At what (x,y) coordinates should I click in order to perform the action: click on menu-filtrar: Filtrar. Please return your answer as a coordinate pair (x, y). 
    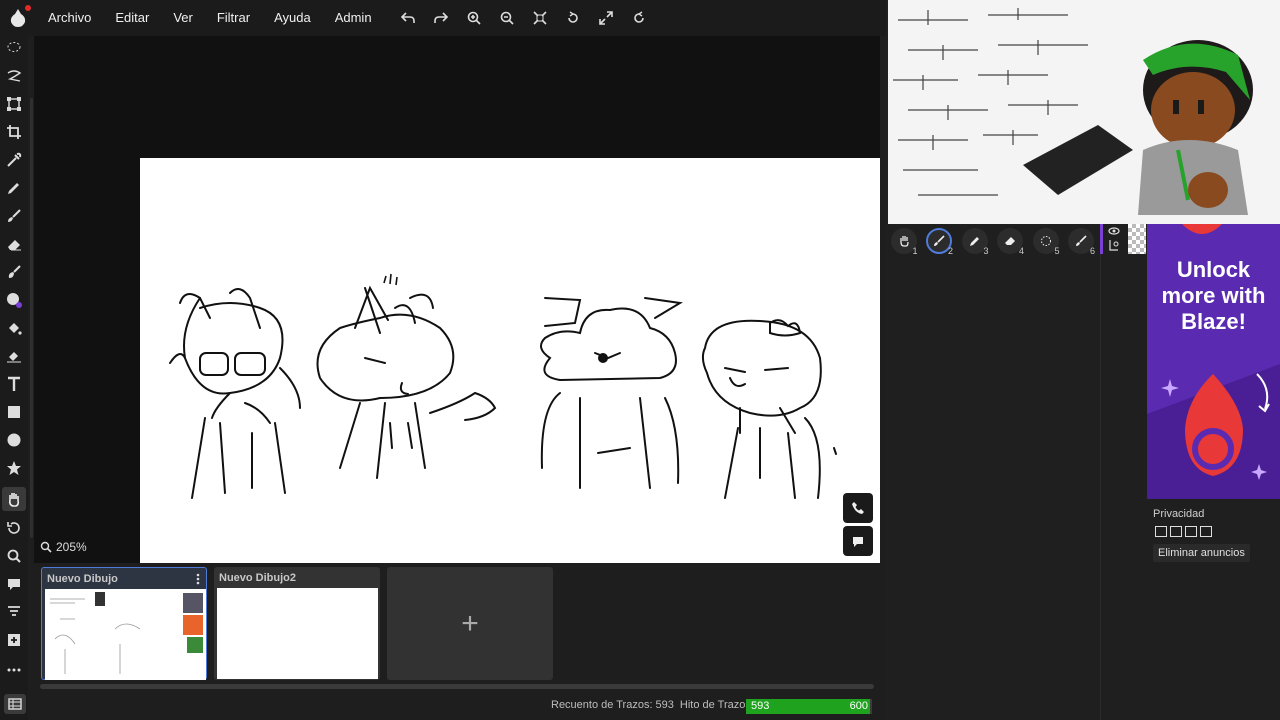
    Looking at the image, I should click on (233, 18).